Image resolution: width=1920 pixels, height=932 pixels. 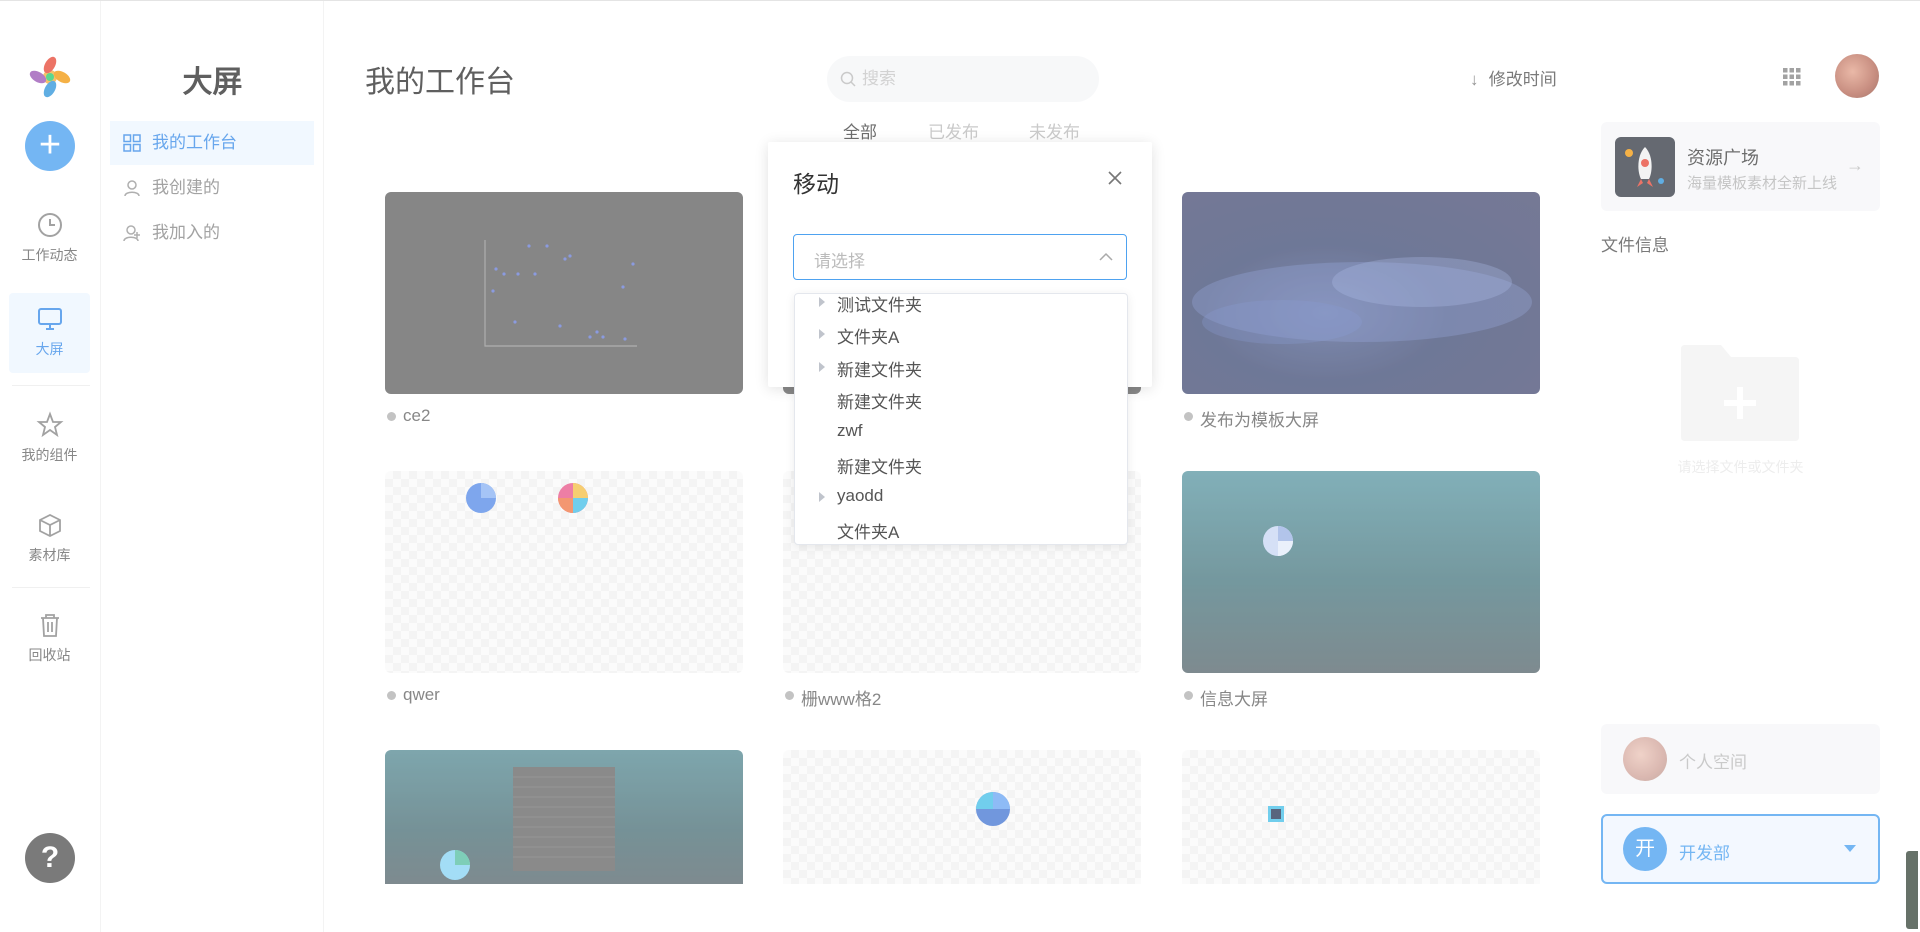 What do you see at coordinates (1106, 256) in the screenshot?
I see `chevron-up-icon` at bounding box center [1106, 256].